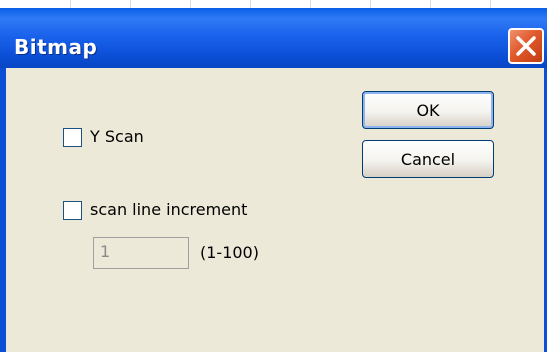 The image size is (547, 352). Describe the element at coordinates (3, 210) in the screenshot. I see `window-border-left` at that location.